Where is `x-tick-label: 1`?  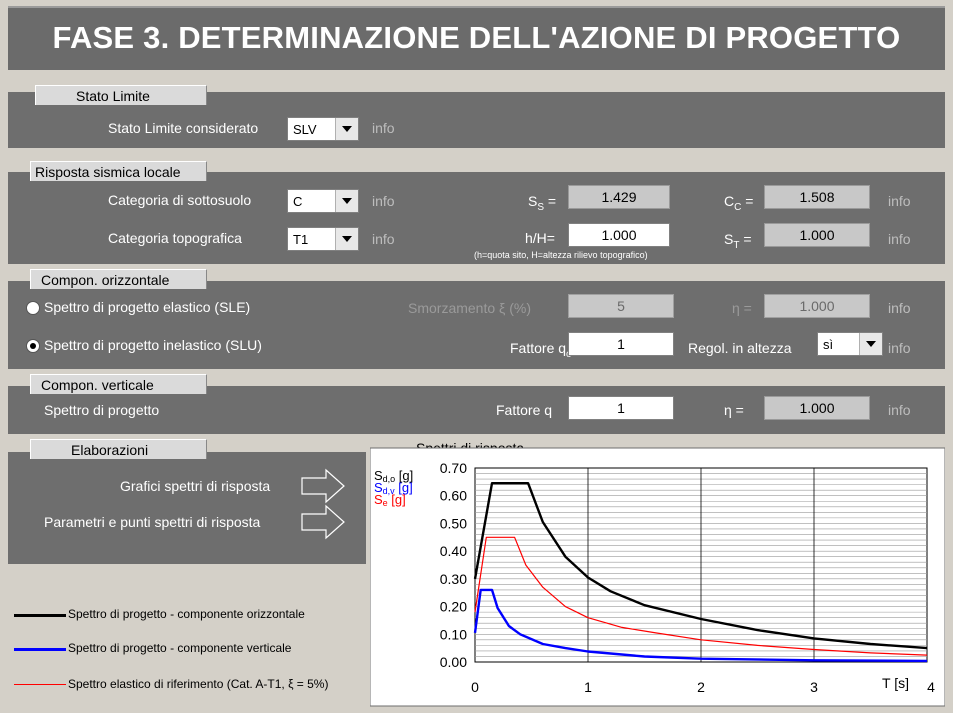 x-tick-label: 1 is located at coordinates (588, 687).